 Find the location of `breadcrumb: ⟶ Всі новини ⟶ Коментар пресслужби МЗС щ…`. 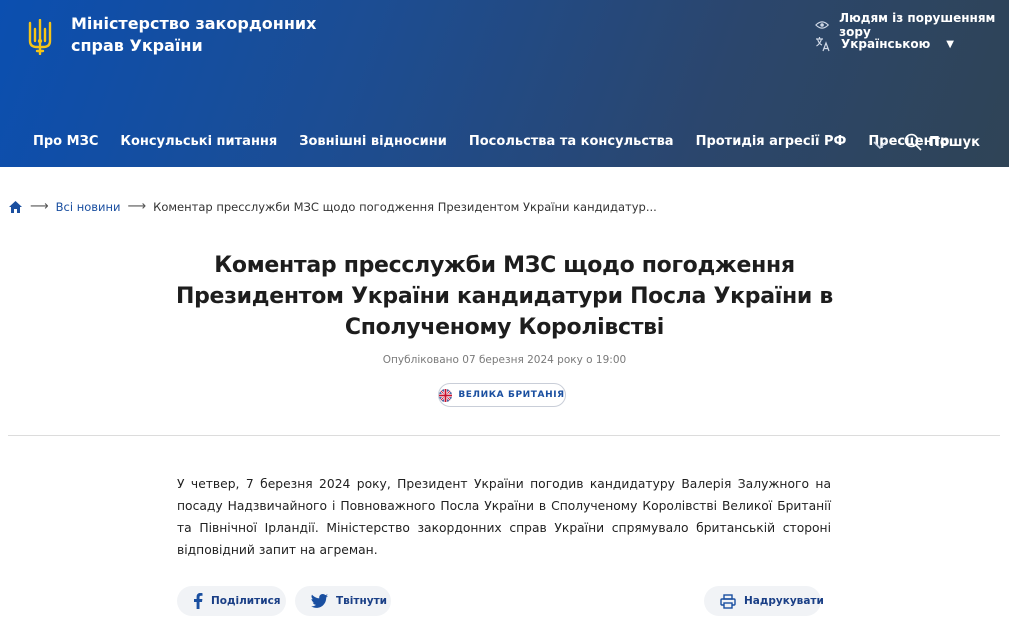

breadcrumb: ⟶ Всі новини ⟶ Коментар пресслужби МЗС щ… is located at coordinates (332, 206).